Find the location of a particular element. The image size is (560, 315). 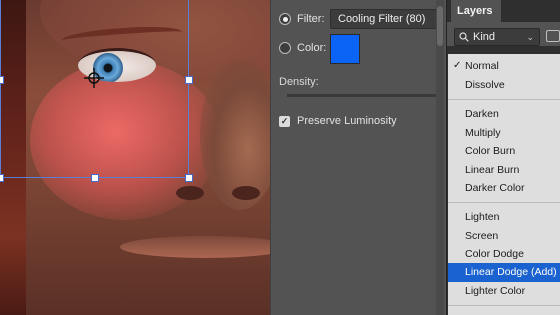

menu-item-color-dodge: Color Dodge is located at coordinates (504, 254).